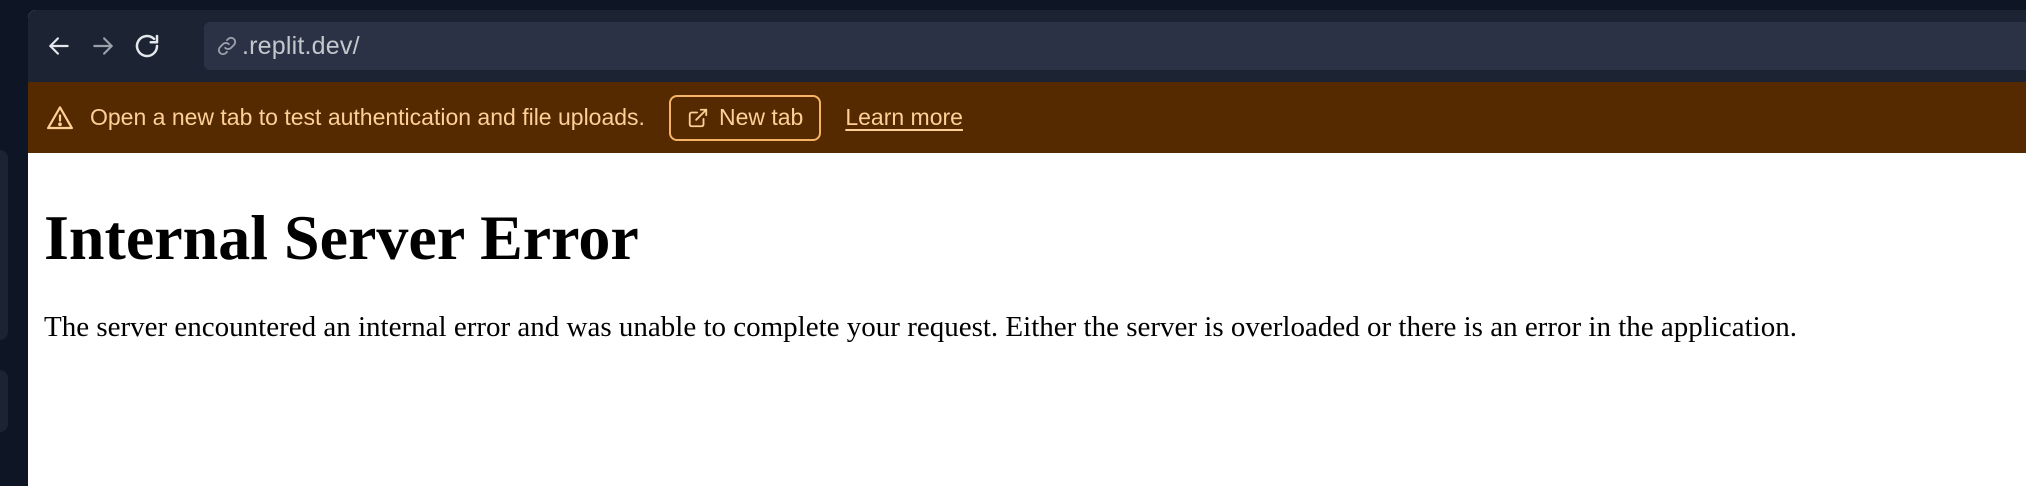  What do you see at coordinates (301, 45) in the screenshot?
I see `url-text: .replit.dev/` at bounding box center [301, 45].